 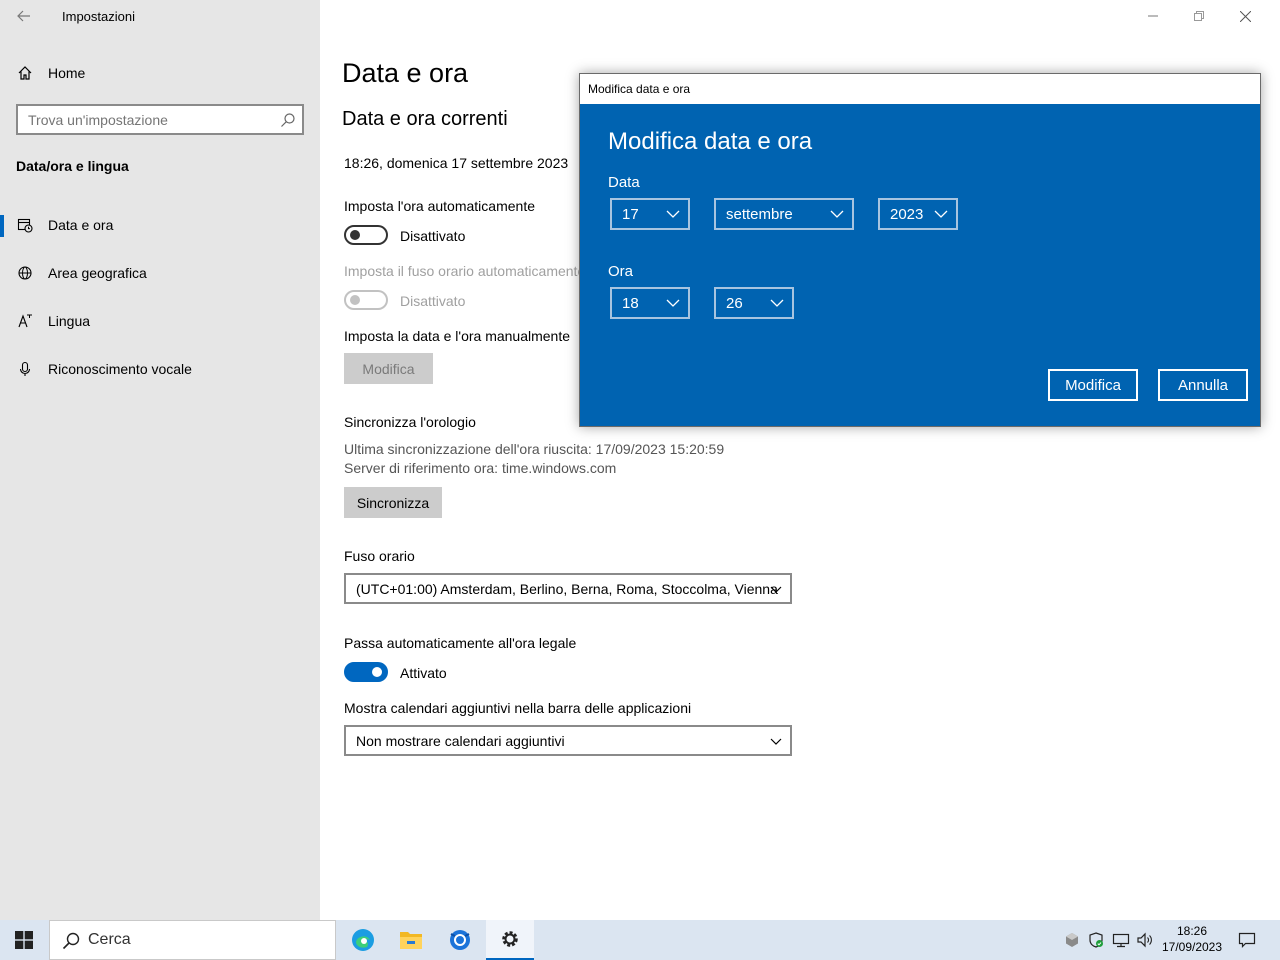 I want to click on windows-logo-icon, so click(x=24, y=940).